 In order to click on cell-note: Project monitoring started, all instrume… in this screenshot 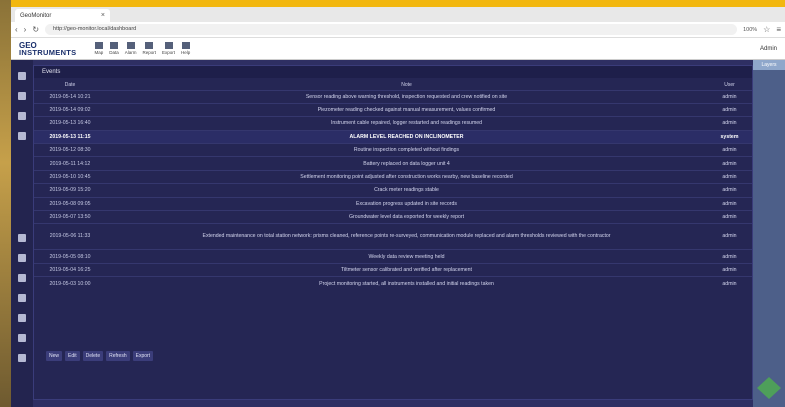, I will do `click(406, 283)`.